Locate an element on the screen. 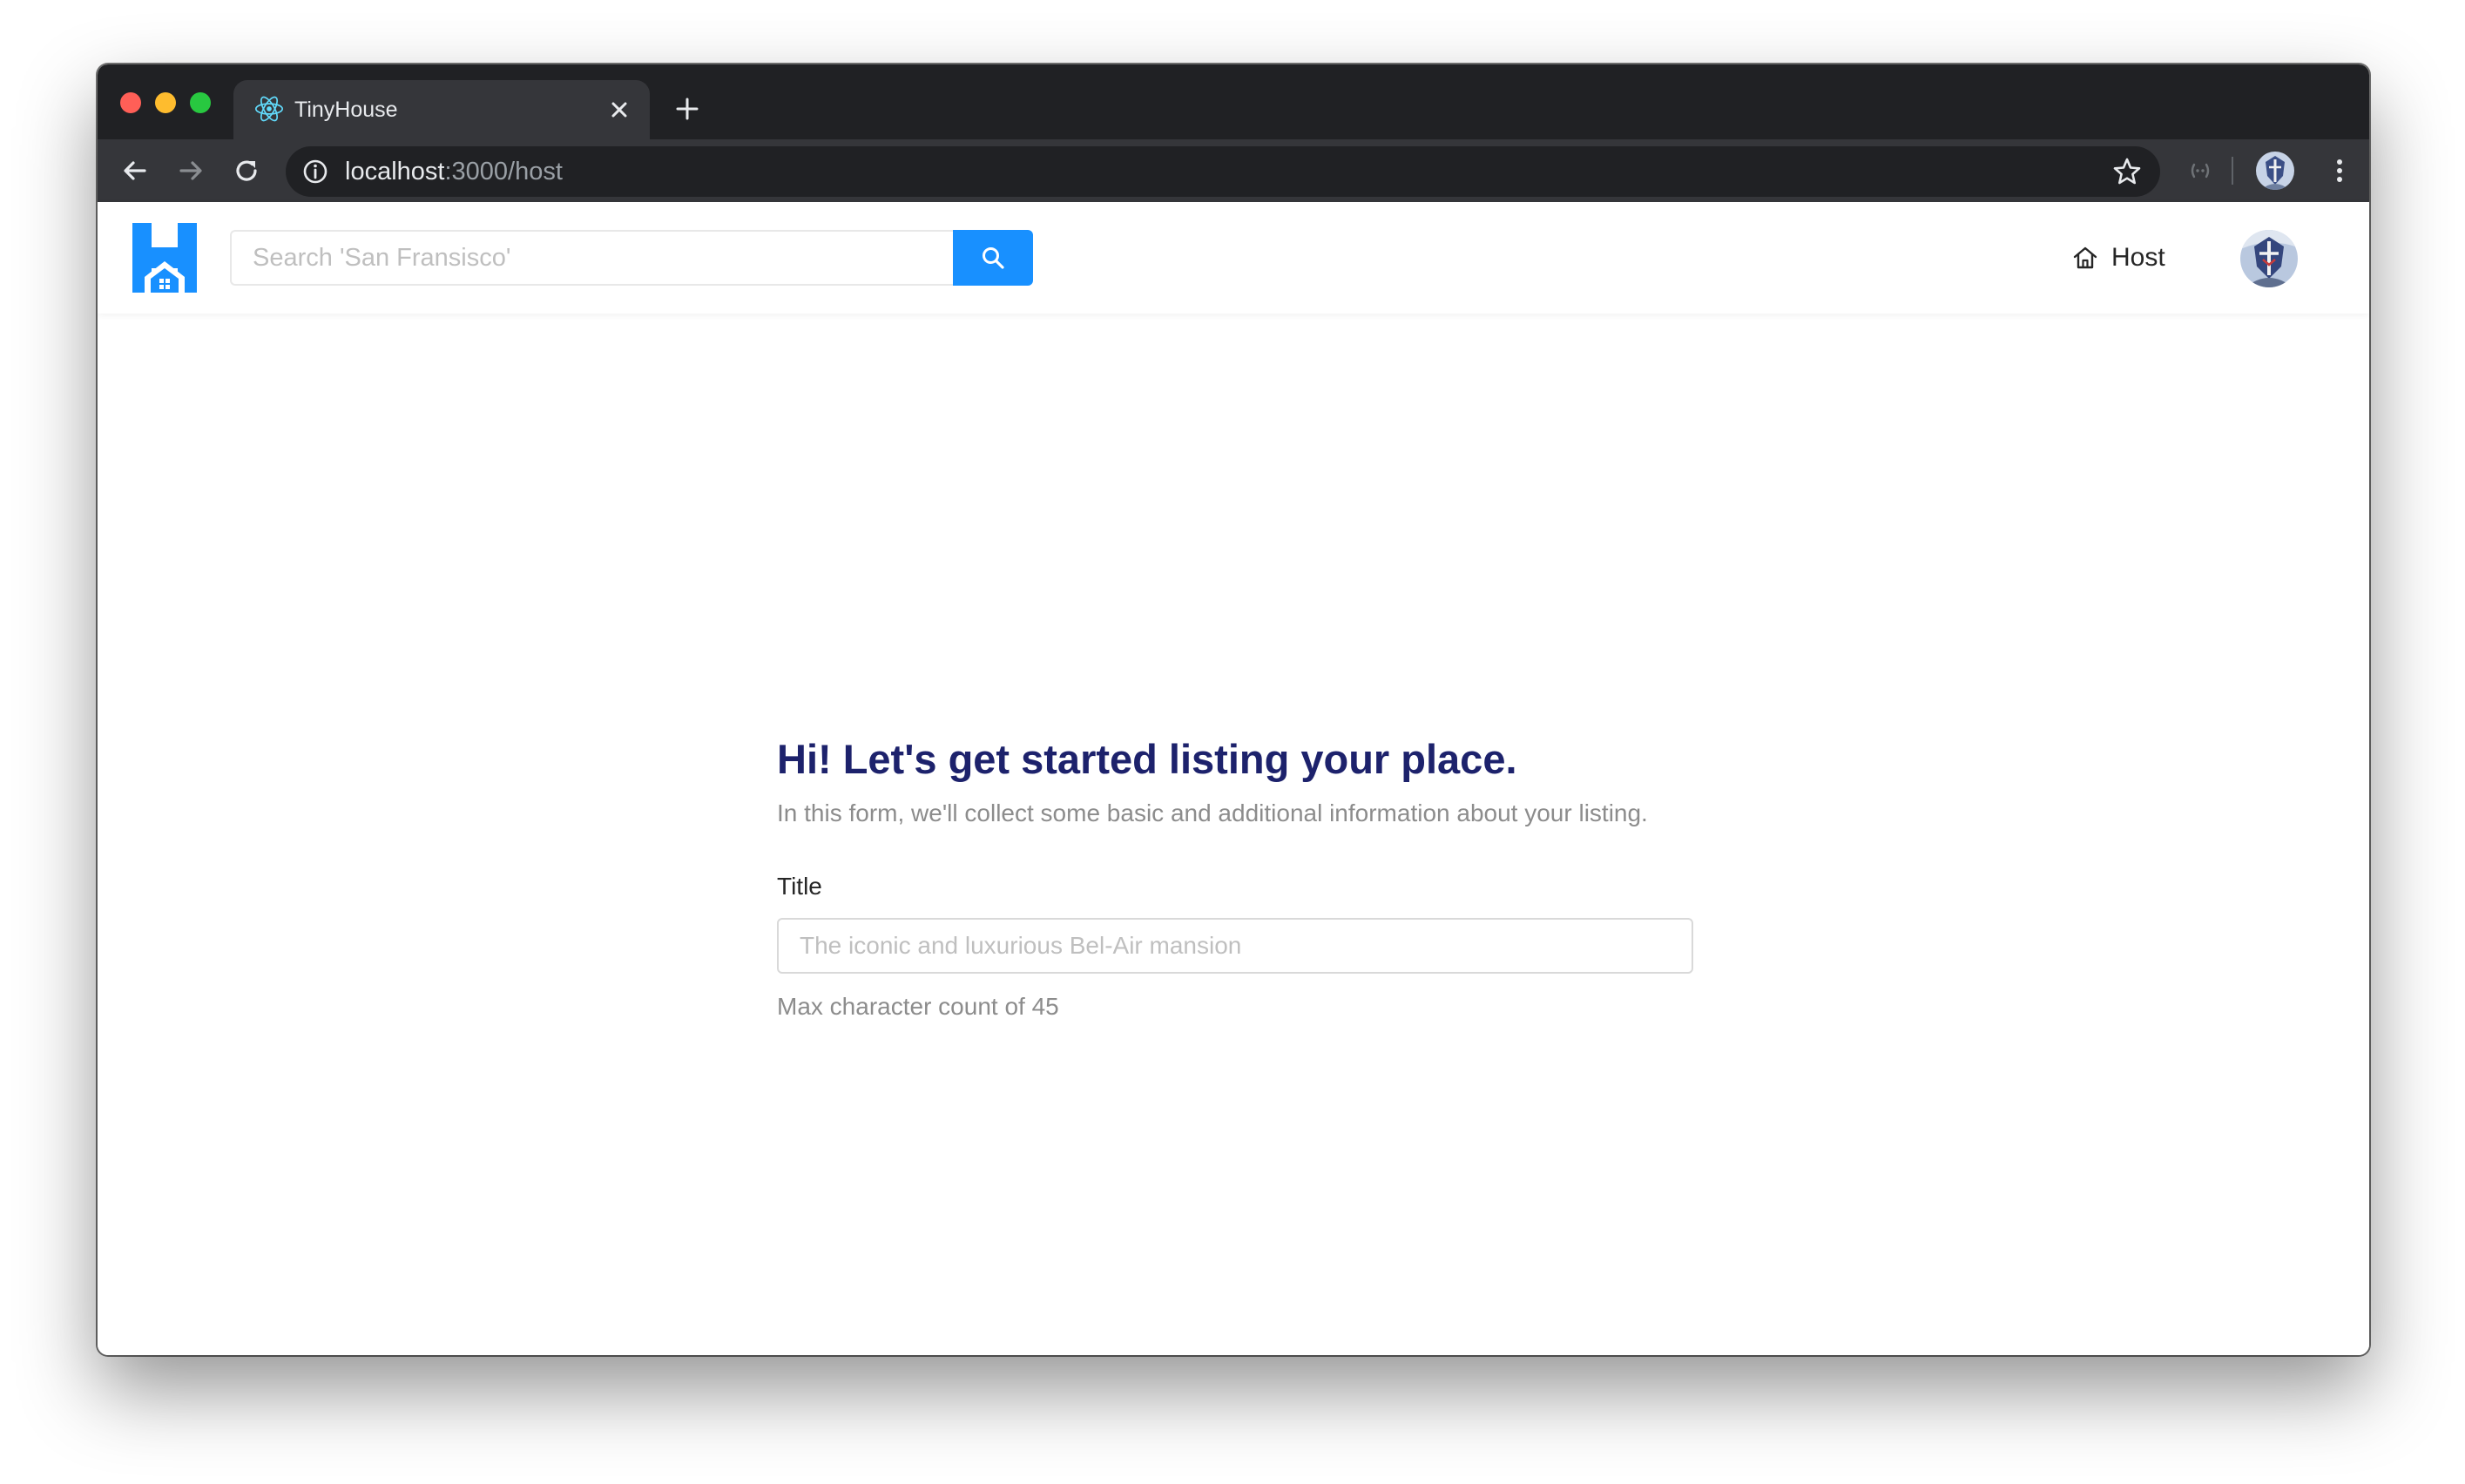 The width and height of the screenshot is (2465, 1484). url-host: localhost is located at coordinates (395, 172).